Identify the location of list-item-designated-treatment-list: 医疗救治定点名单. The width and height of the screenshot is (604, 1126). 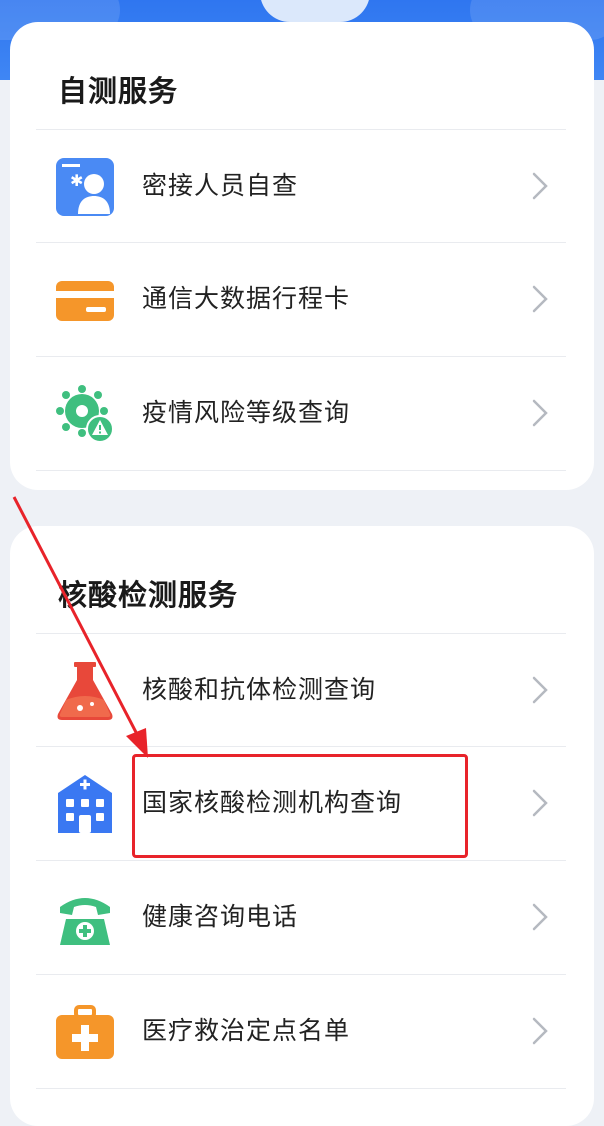
(301, 1031).